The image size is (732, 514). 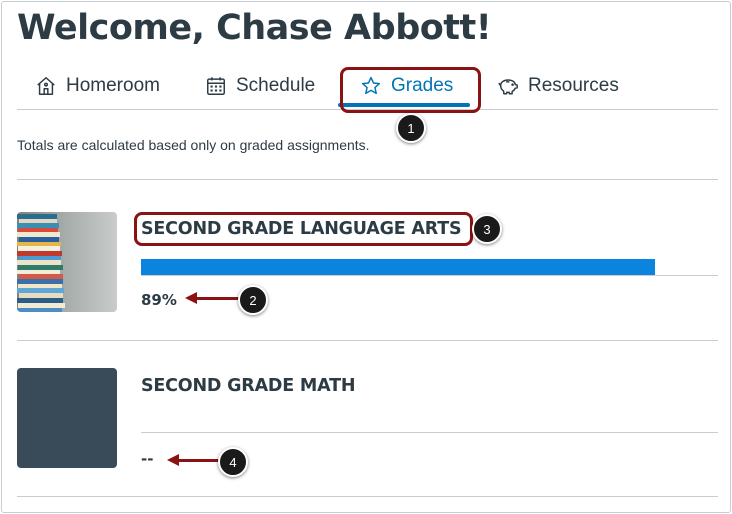 I want to click on math-progress-placeholder, so click(x=429, y=432).